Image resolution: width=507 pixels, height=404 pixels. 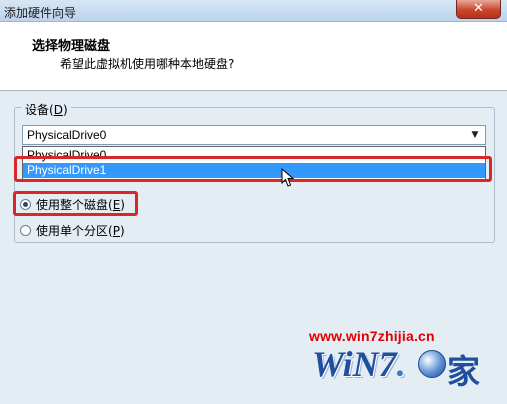 I want to click on close-icon: ✕, so click(x=478, y=8).